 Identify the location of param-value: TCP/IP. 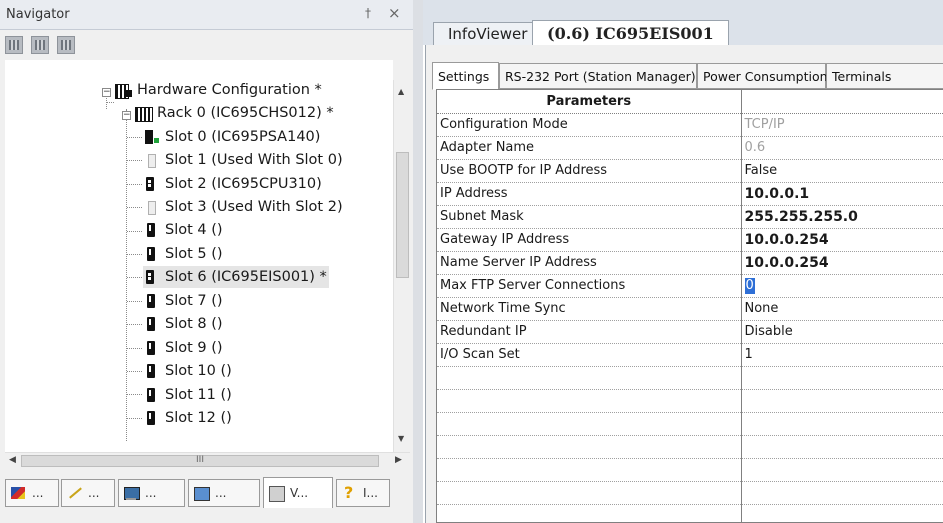
(842, 125).